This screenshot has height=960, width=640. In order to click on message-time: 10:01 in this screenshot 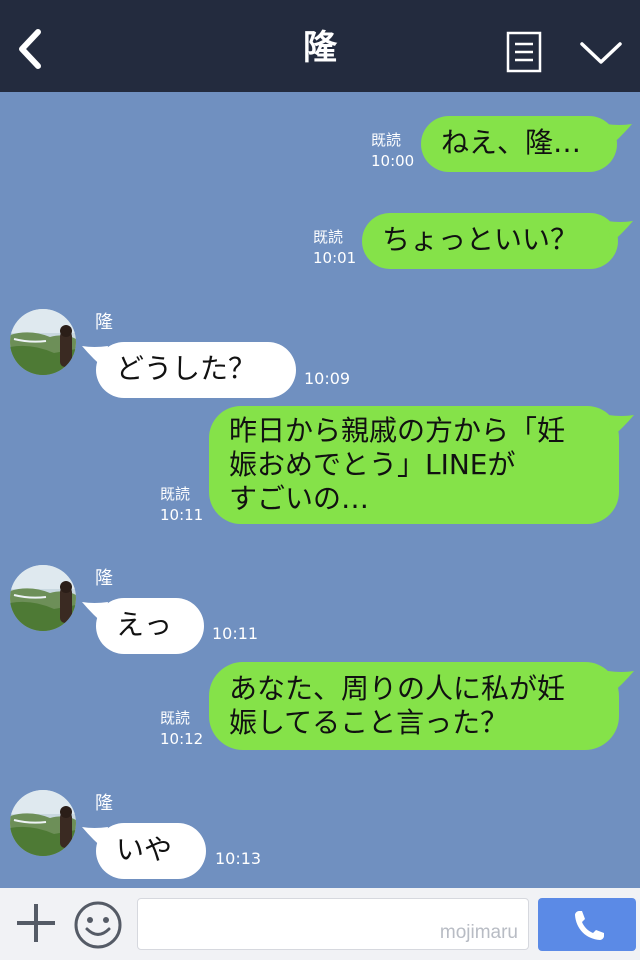, I will do `click(335, 258)`.